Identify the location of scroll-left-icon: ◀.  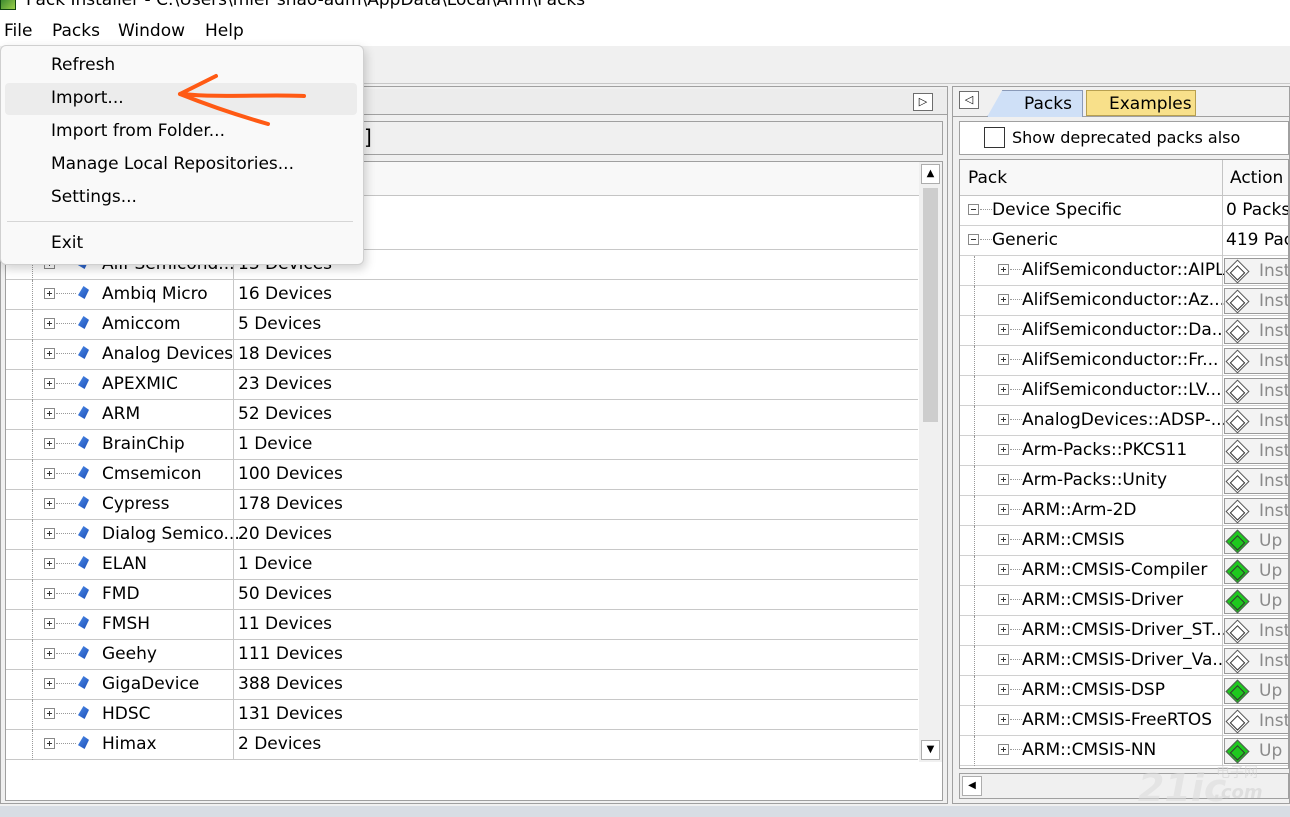
(972, 786).